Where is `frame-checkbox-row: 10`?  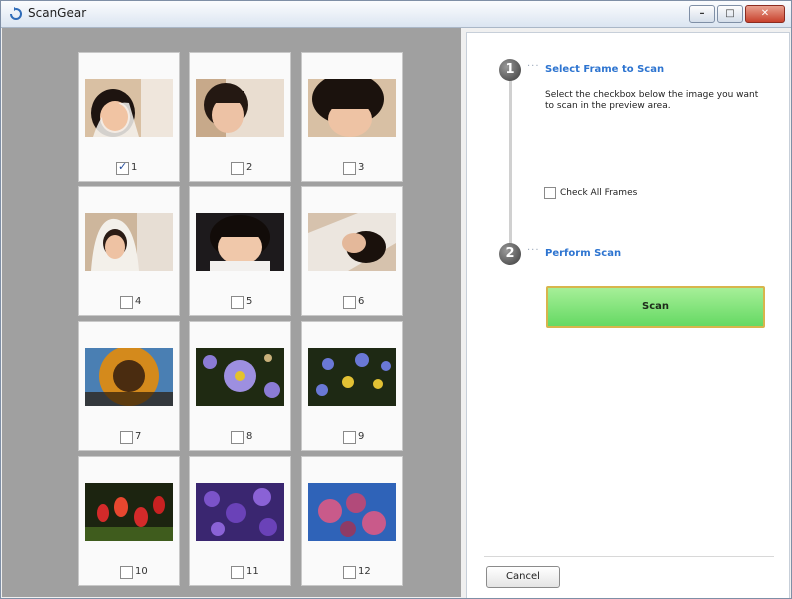
frame-checkbox-row: 10 is located at coordinates (129, 572).